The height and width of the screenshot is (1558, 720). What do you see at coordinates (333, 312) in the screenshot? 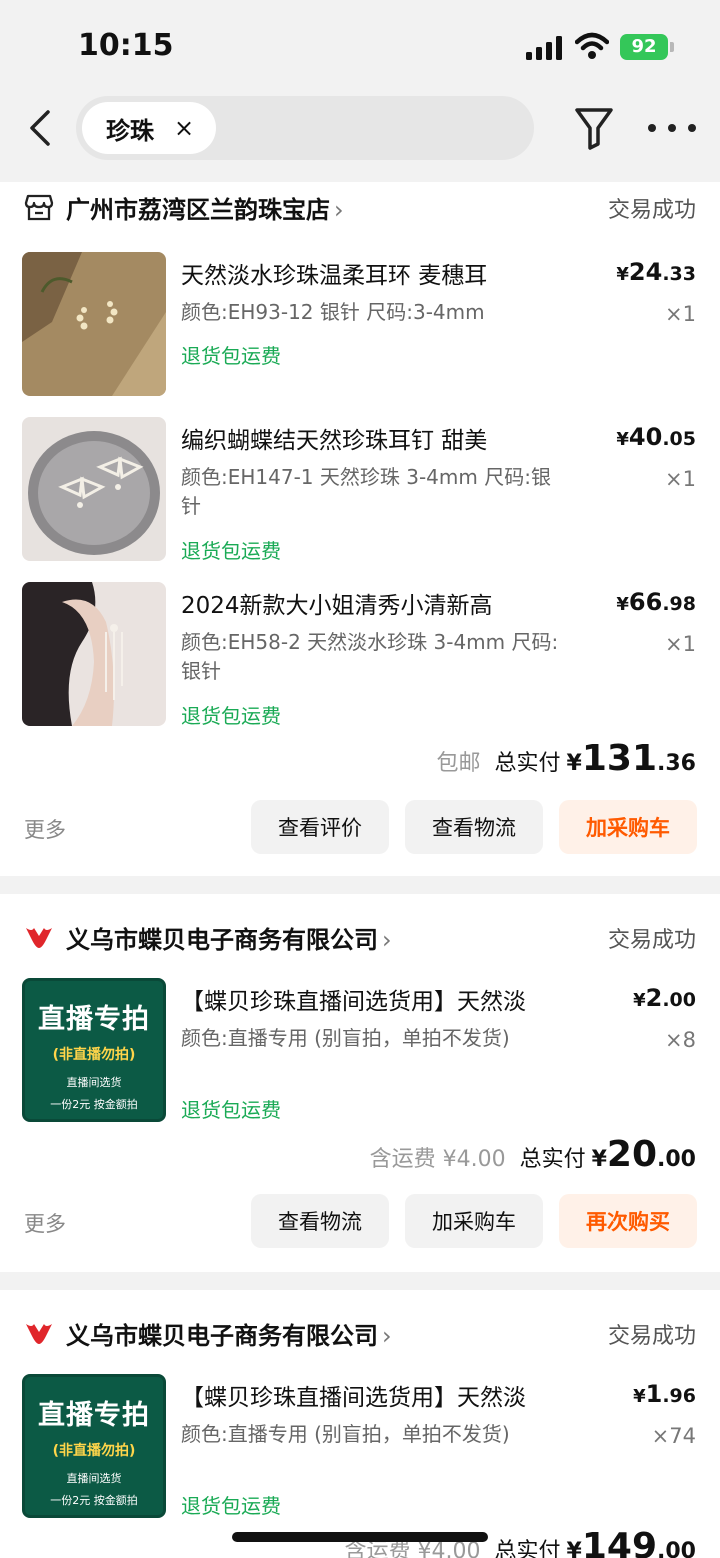
I see `product-spec: 颜色:EH93-12 银针 尺码:3-4mm` at bounding box center [333, 312].